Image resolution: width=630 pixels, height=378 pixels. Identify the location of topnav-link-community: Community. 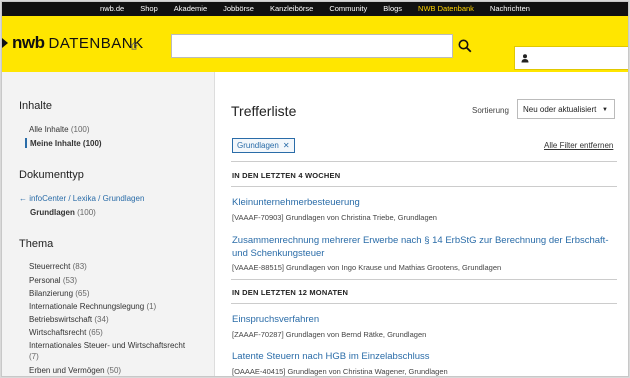
(348, 9).